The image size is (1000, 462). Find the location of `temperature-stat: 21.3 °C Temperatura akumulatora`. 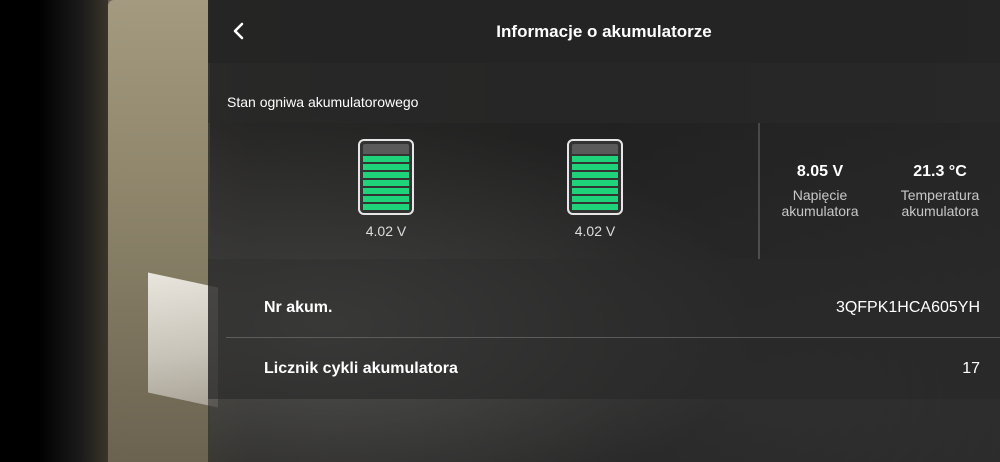

temperature-stat: 21.3 °C Temperatura akumulatora is located at coordinates (940, 191).